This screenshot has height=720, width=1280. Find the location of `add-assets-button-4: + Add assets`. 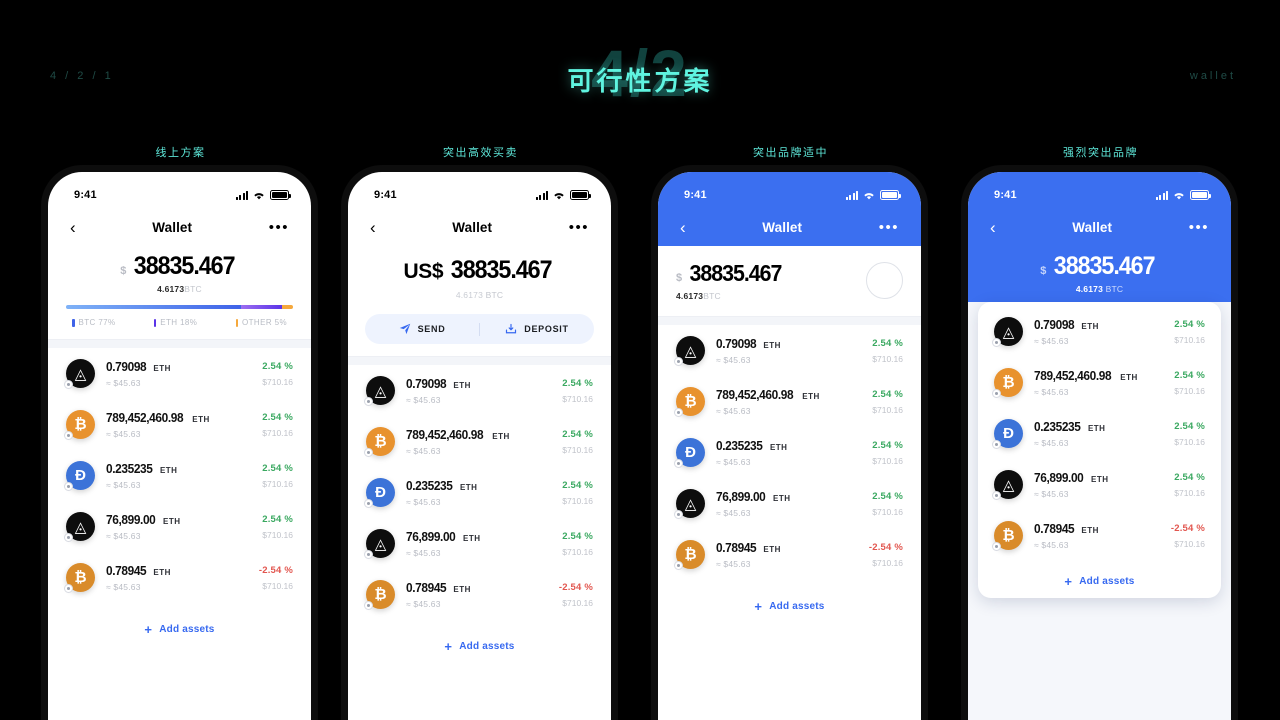

add-assets-button-4: + Add assets is located at coordinates (1099, 574).